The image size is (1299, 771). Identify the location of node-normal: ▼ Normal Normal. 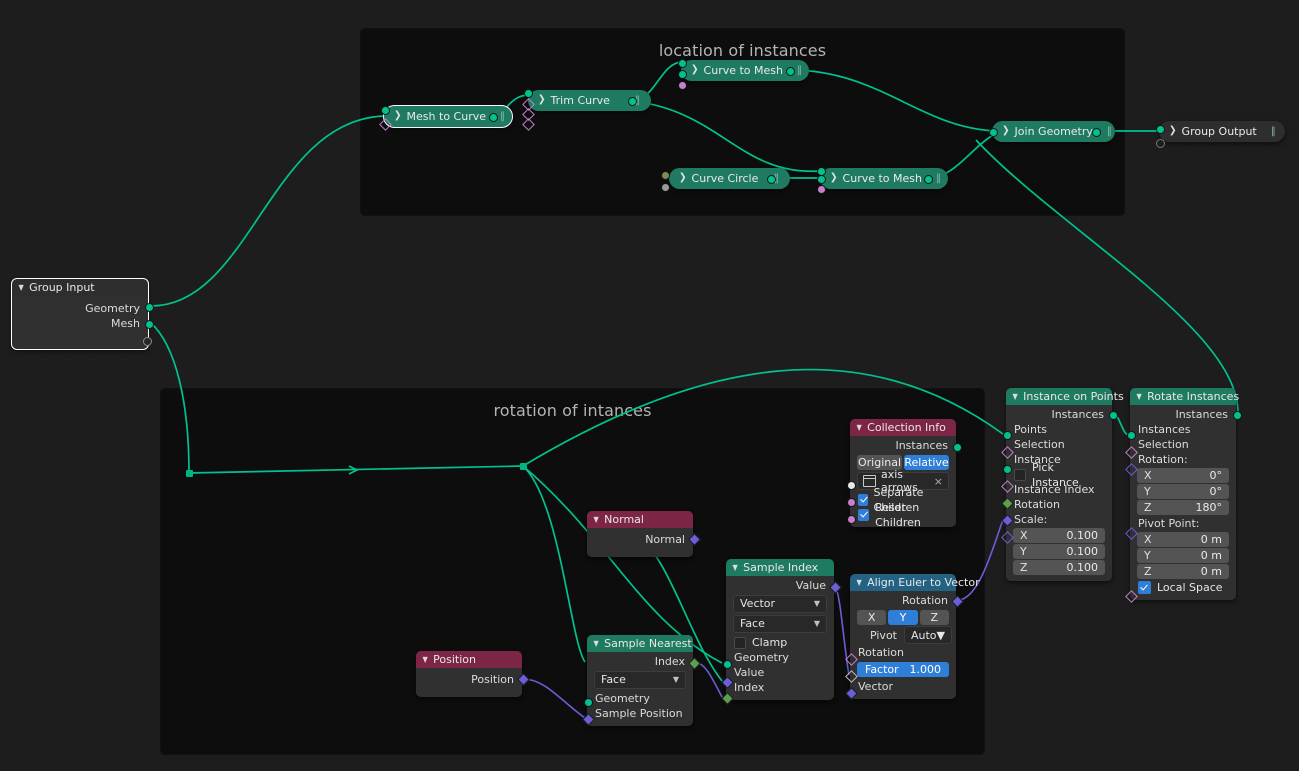
(640, 534).